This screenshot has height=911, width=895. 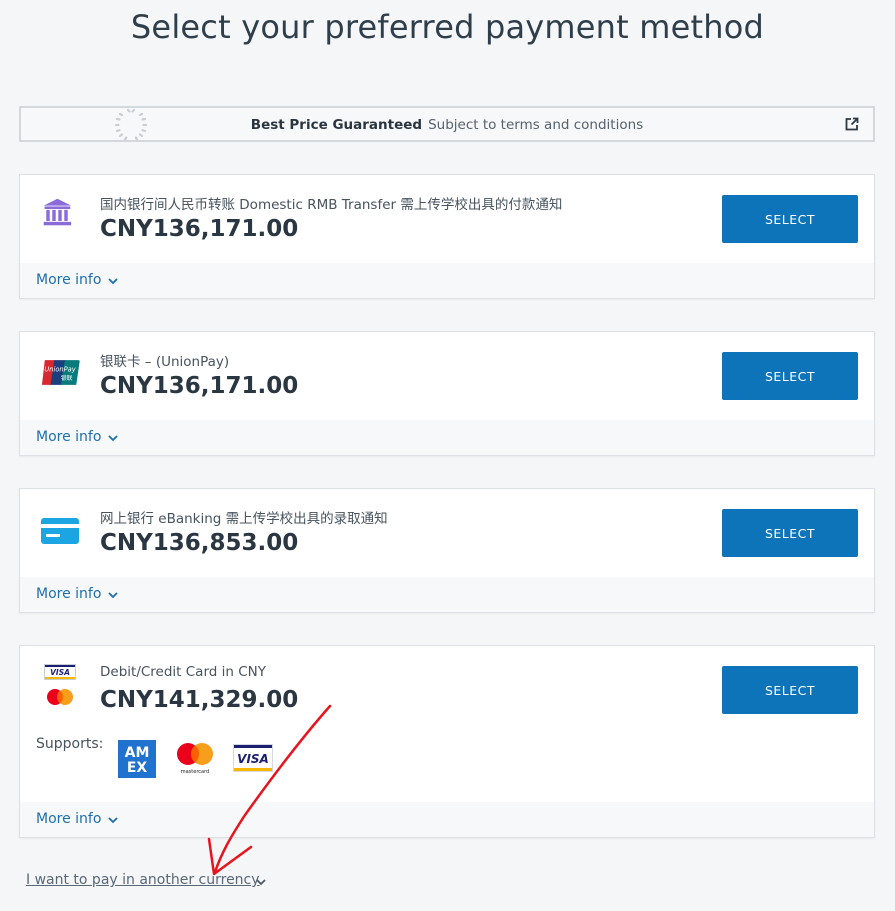 What do you see at coordinates (137, 753) in the screenshot?
I see `amex-top-text: AM` at bounding box center [137, 753].